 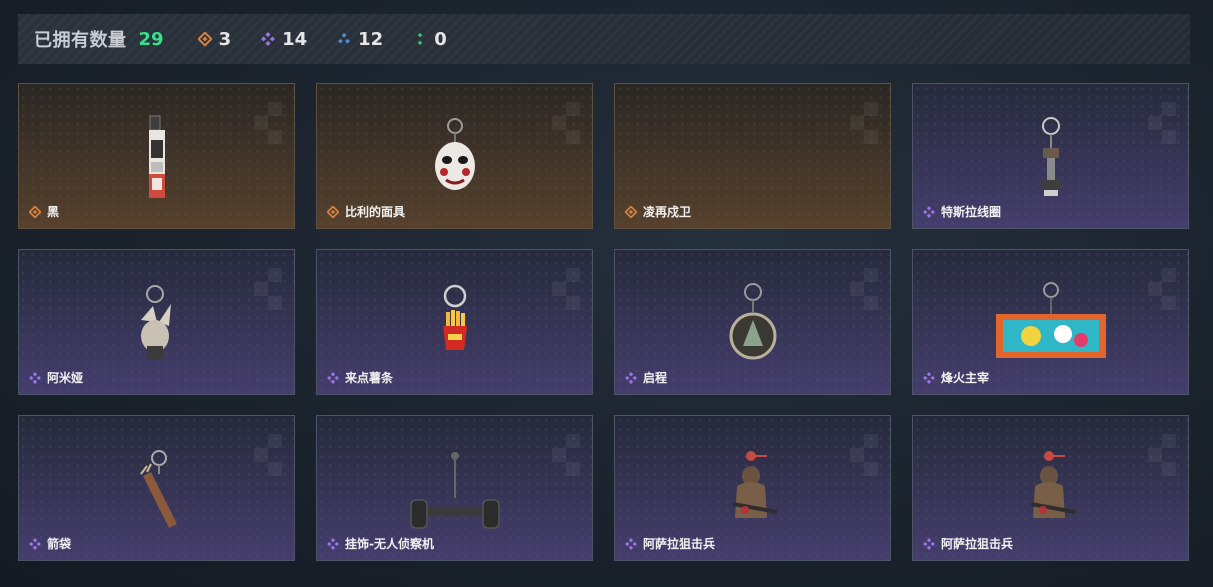 What do you see at coordinates (44, 211) in the screenshot?
I see `charm-name-row: 黑` at bounding box center [44, 211].